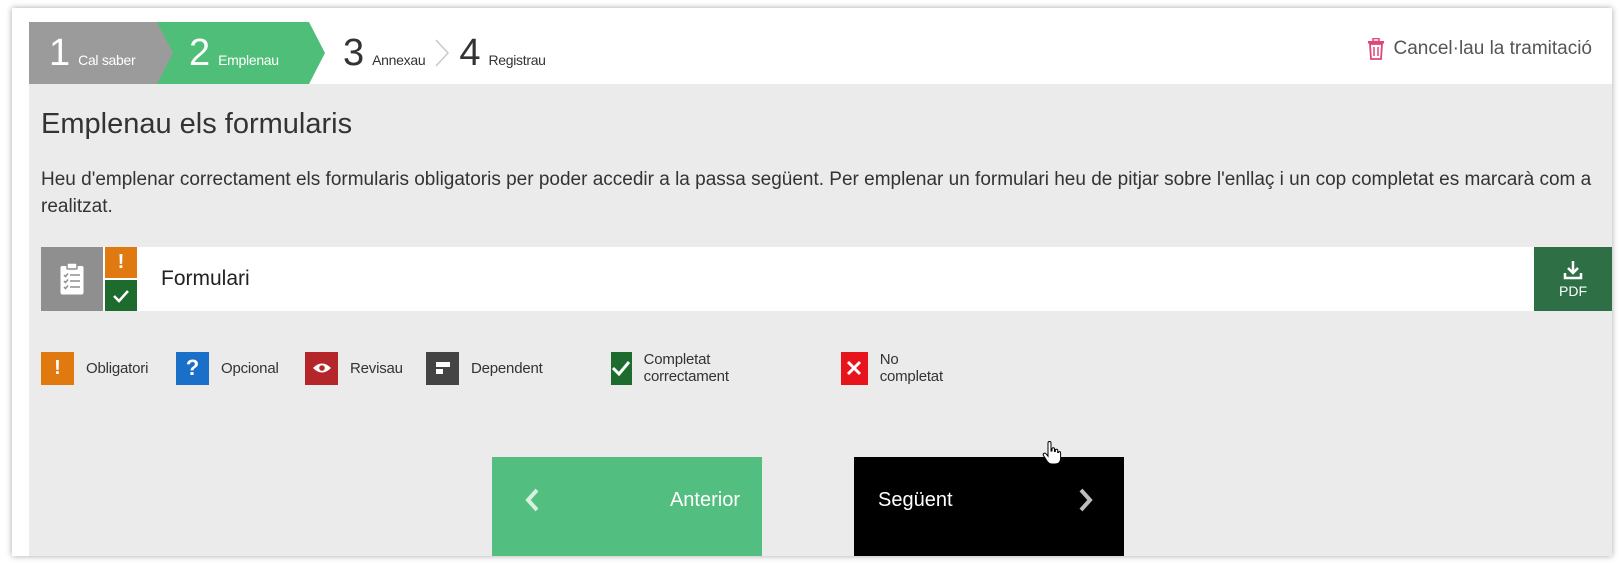 This screenshot has width=1619, height=563. What do you see at coordinates (250, 368) in the screenshot?
I see `legend-label: Opcional` at bounding box center [250, 368].